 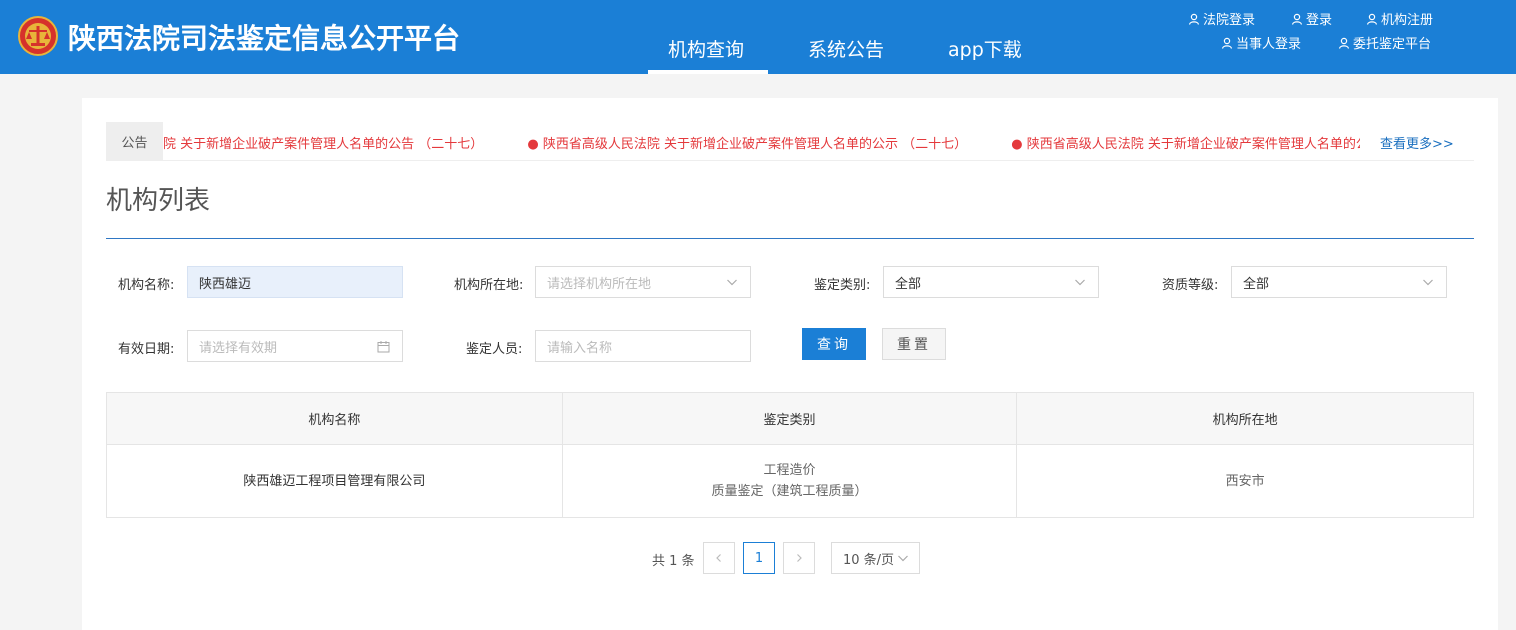 I want to click on nav-active-indicator, so click(x=708, y=72).